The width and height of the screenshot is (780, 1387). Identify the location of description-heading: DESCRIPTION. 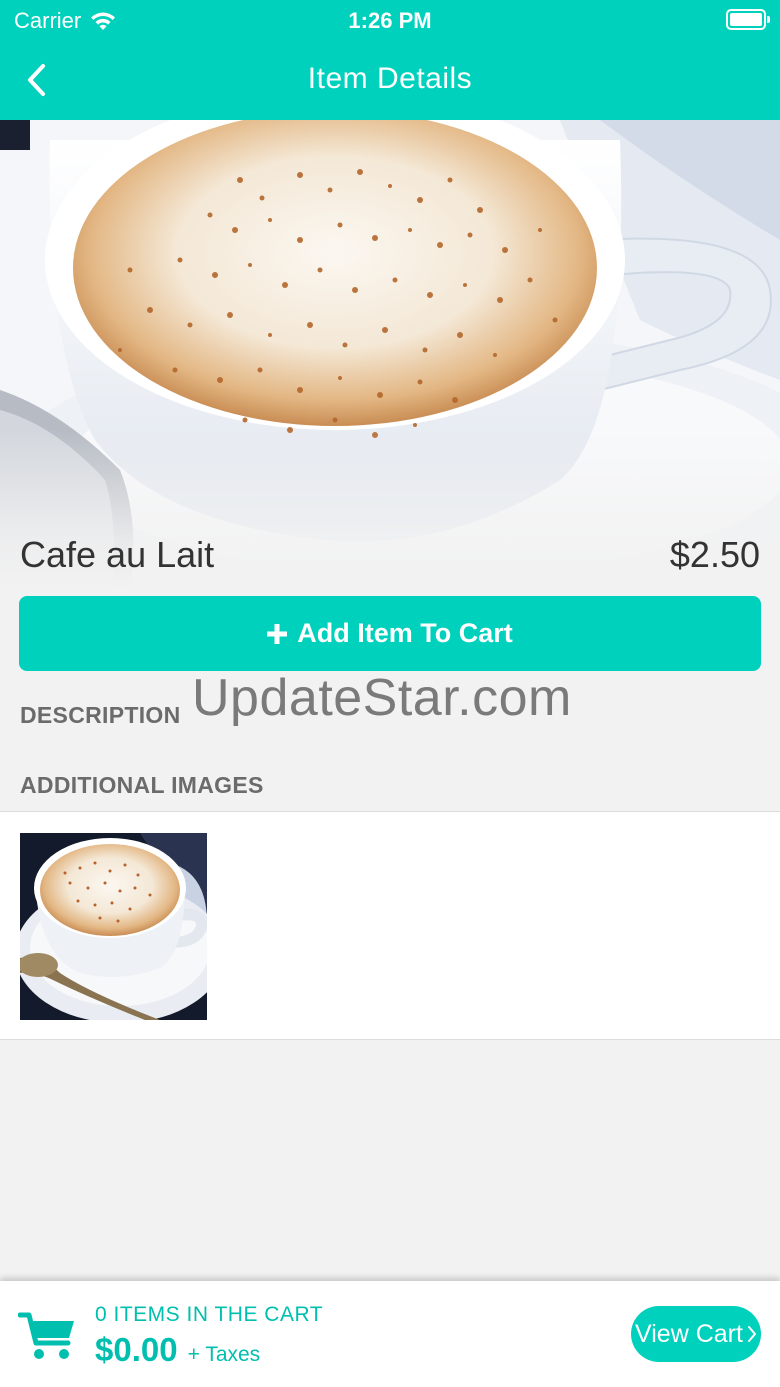
(100, 715).